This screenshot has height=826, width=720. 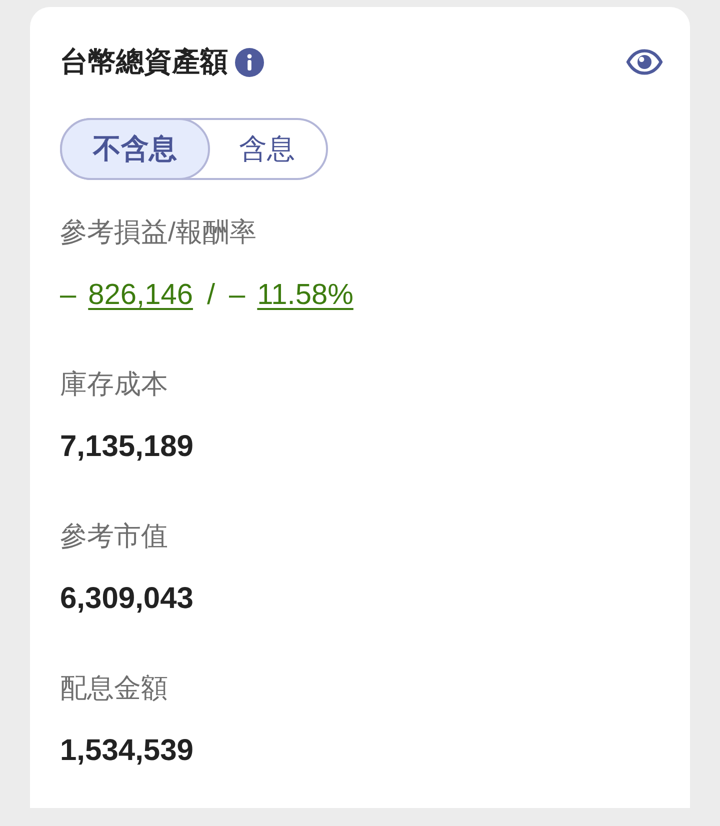 What do you see at coordinates (158, 232) in the screenshot?
I see `profit-label: 參考損益/報酬率` at bounding box center [158, 232].